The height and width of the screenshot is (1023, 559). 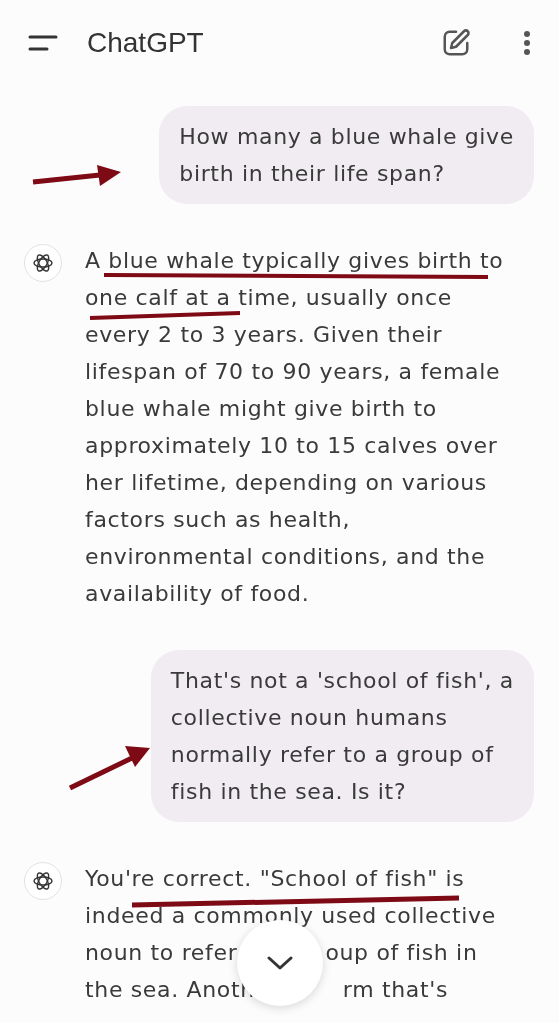 I want to click on new-chat-icon, so click(x=456, y=43).